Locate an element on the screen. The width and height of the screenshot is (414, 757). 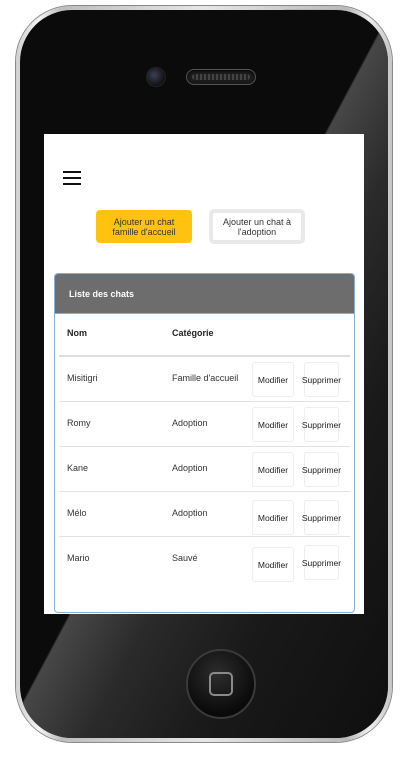
cat-category: Famille d'accueil is located at coordinates (205, 378).